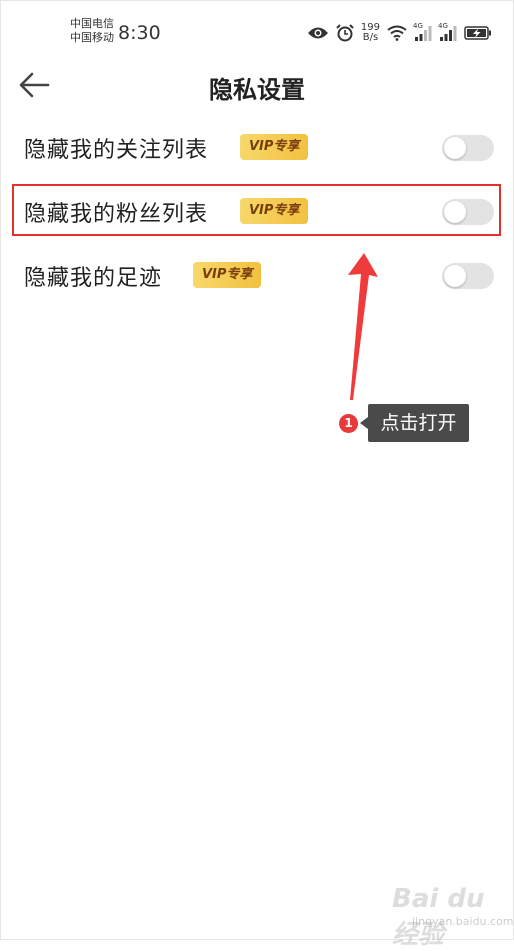 The image size is (514, 951). What do you see at coordinates (256, 210) in the screenshot?
I see `highlight-box` at bounding box center [256, 210].